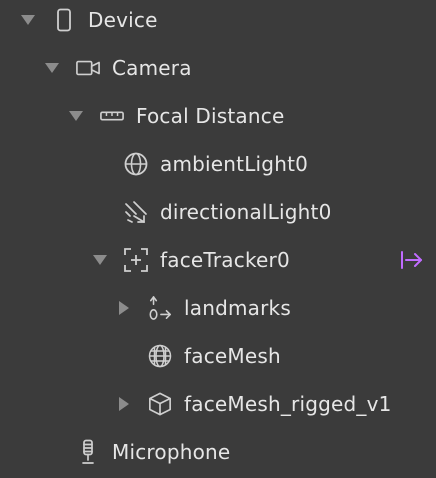 The width and height of the screenshot is (436, 478). I want to click on tree-item-device: Device, so click(218, 20).